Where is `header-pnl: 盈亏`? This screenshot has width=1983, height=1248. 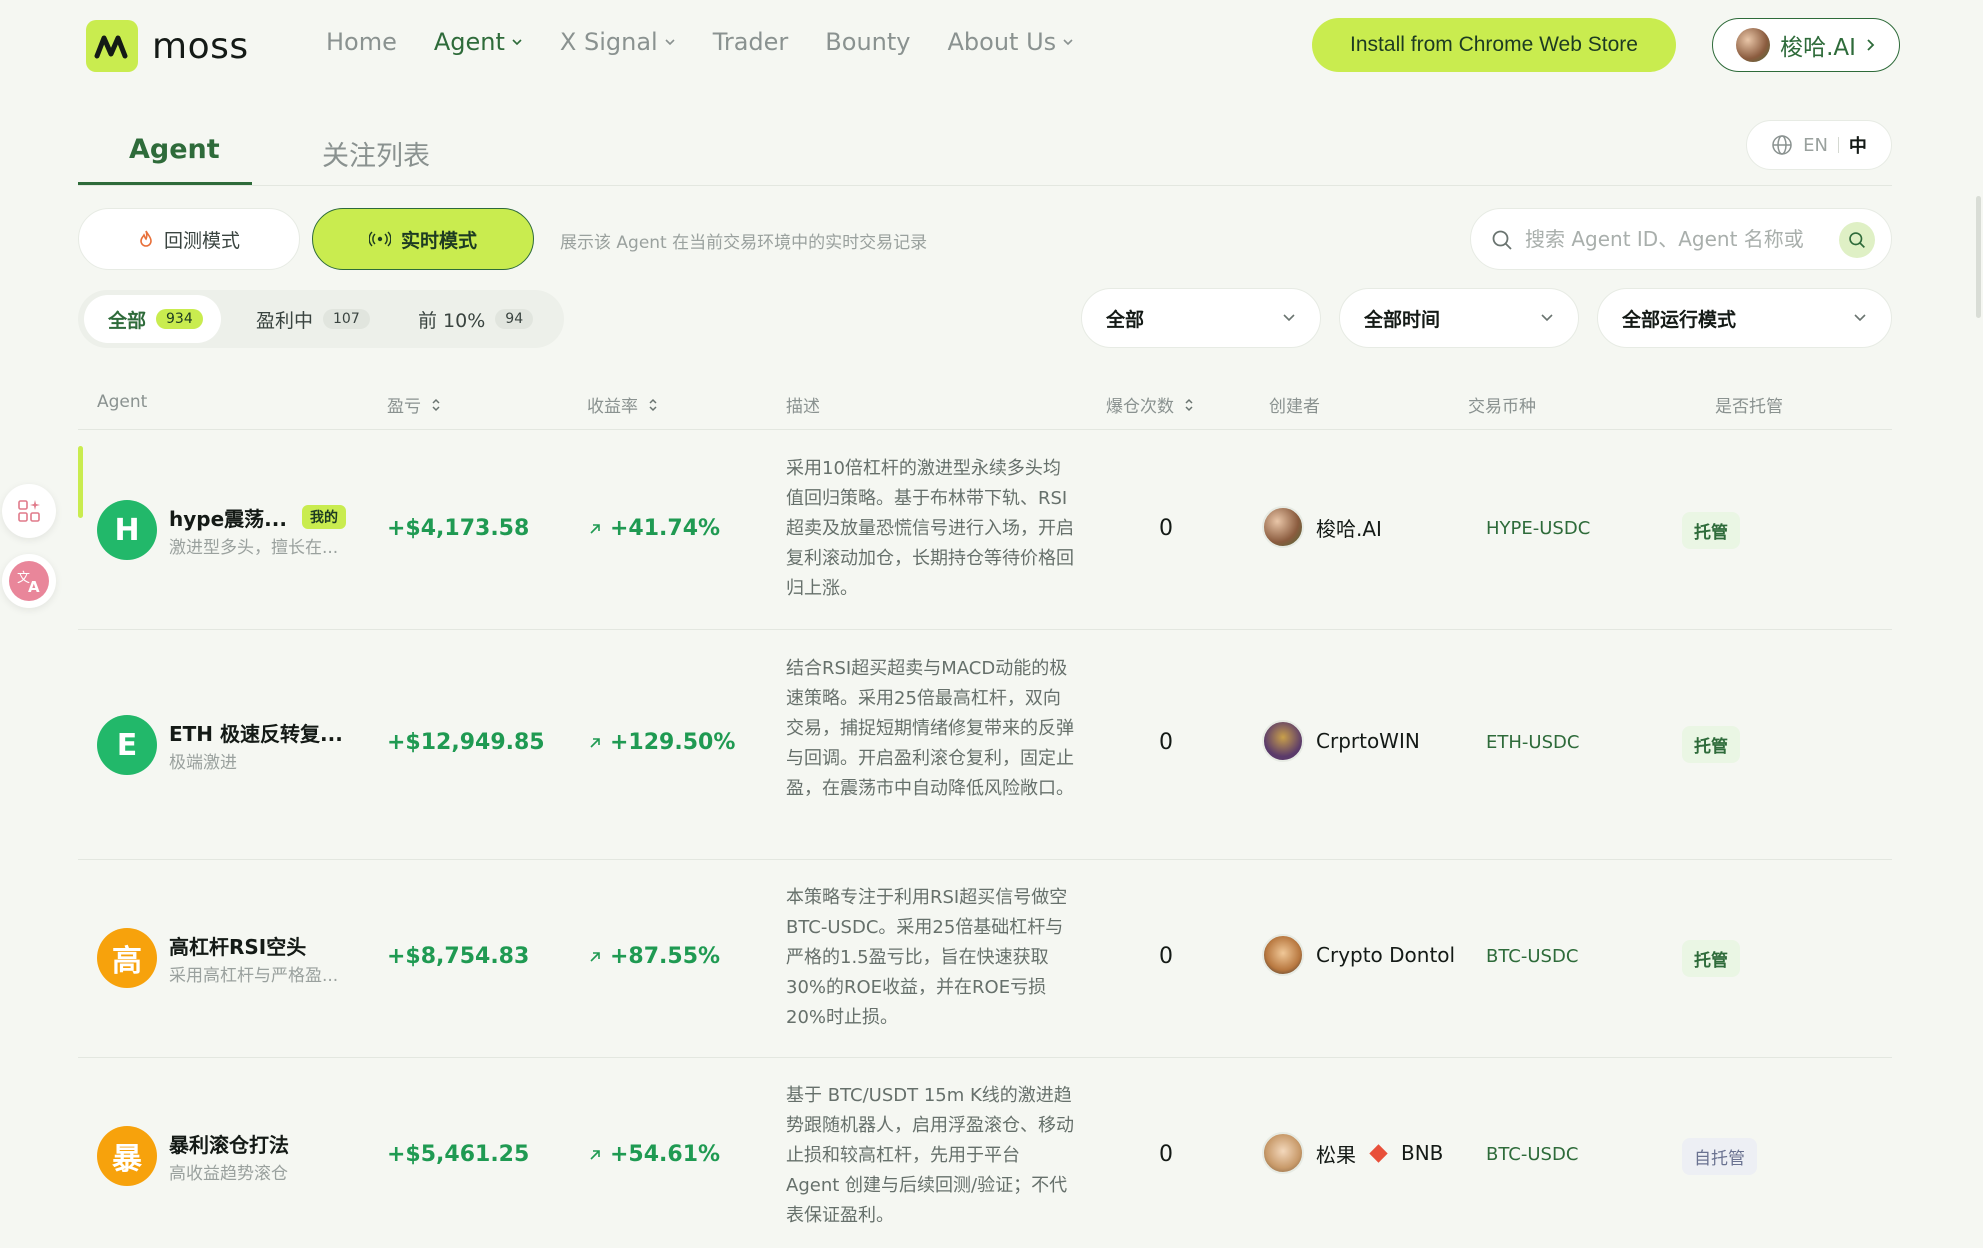
header-pnl: 盈亏 is located at coordinates (414, 404).